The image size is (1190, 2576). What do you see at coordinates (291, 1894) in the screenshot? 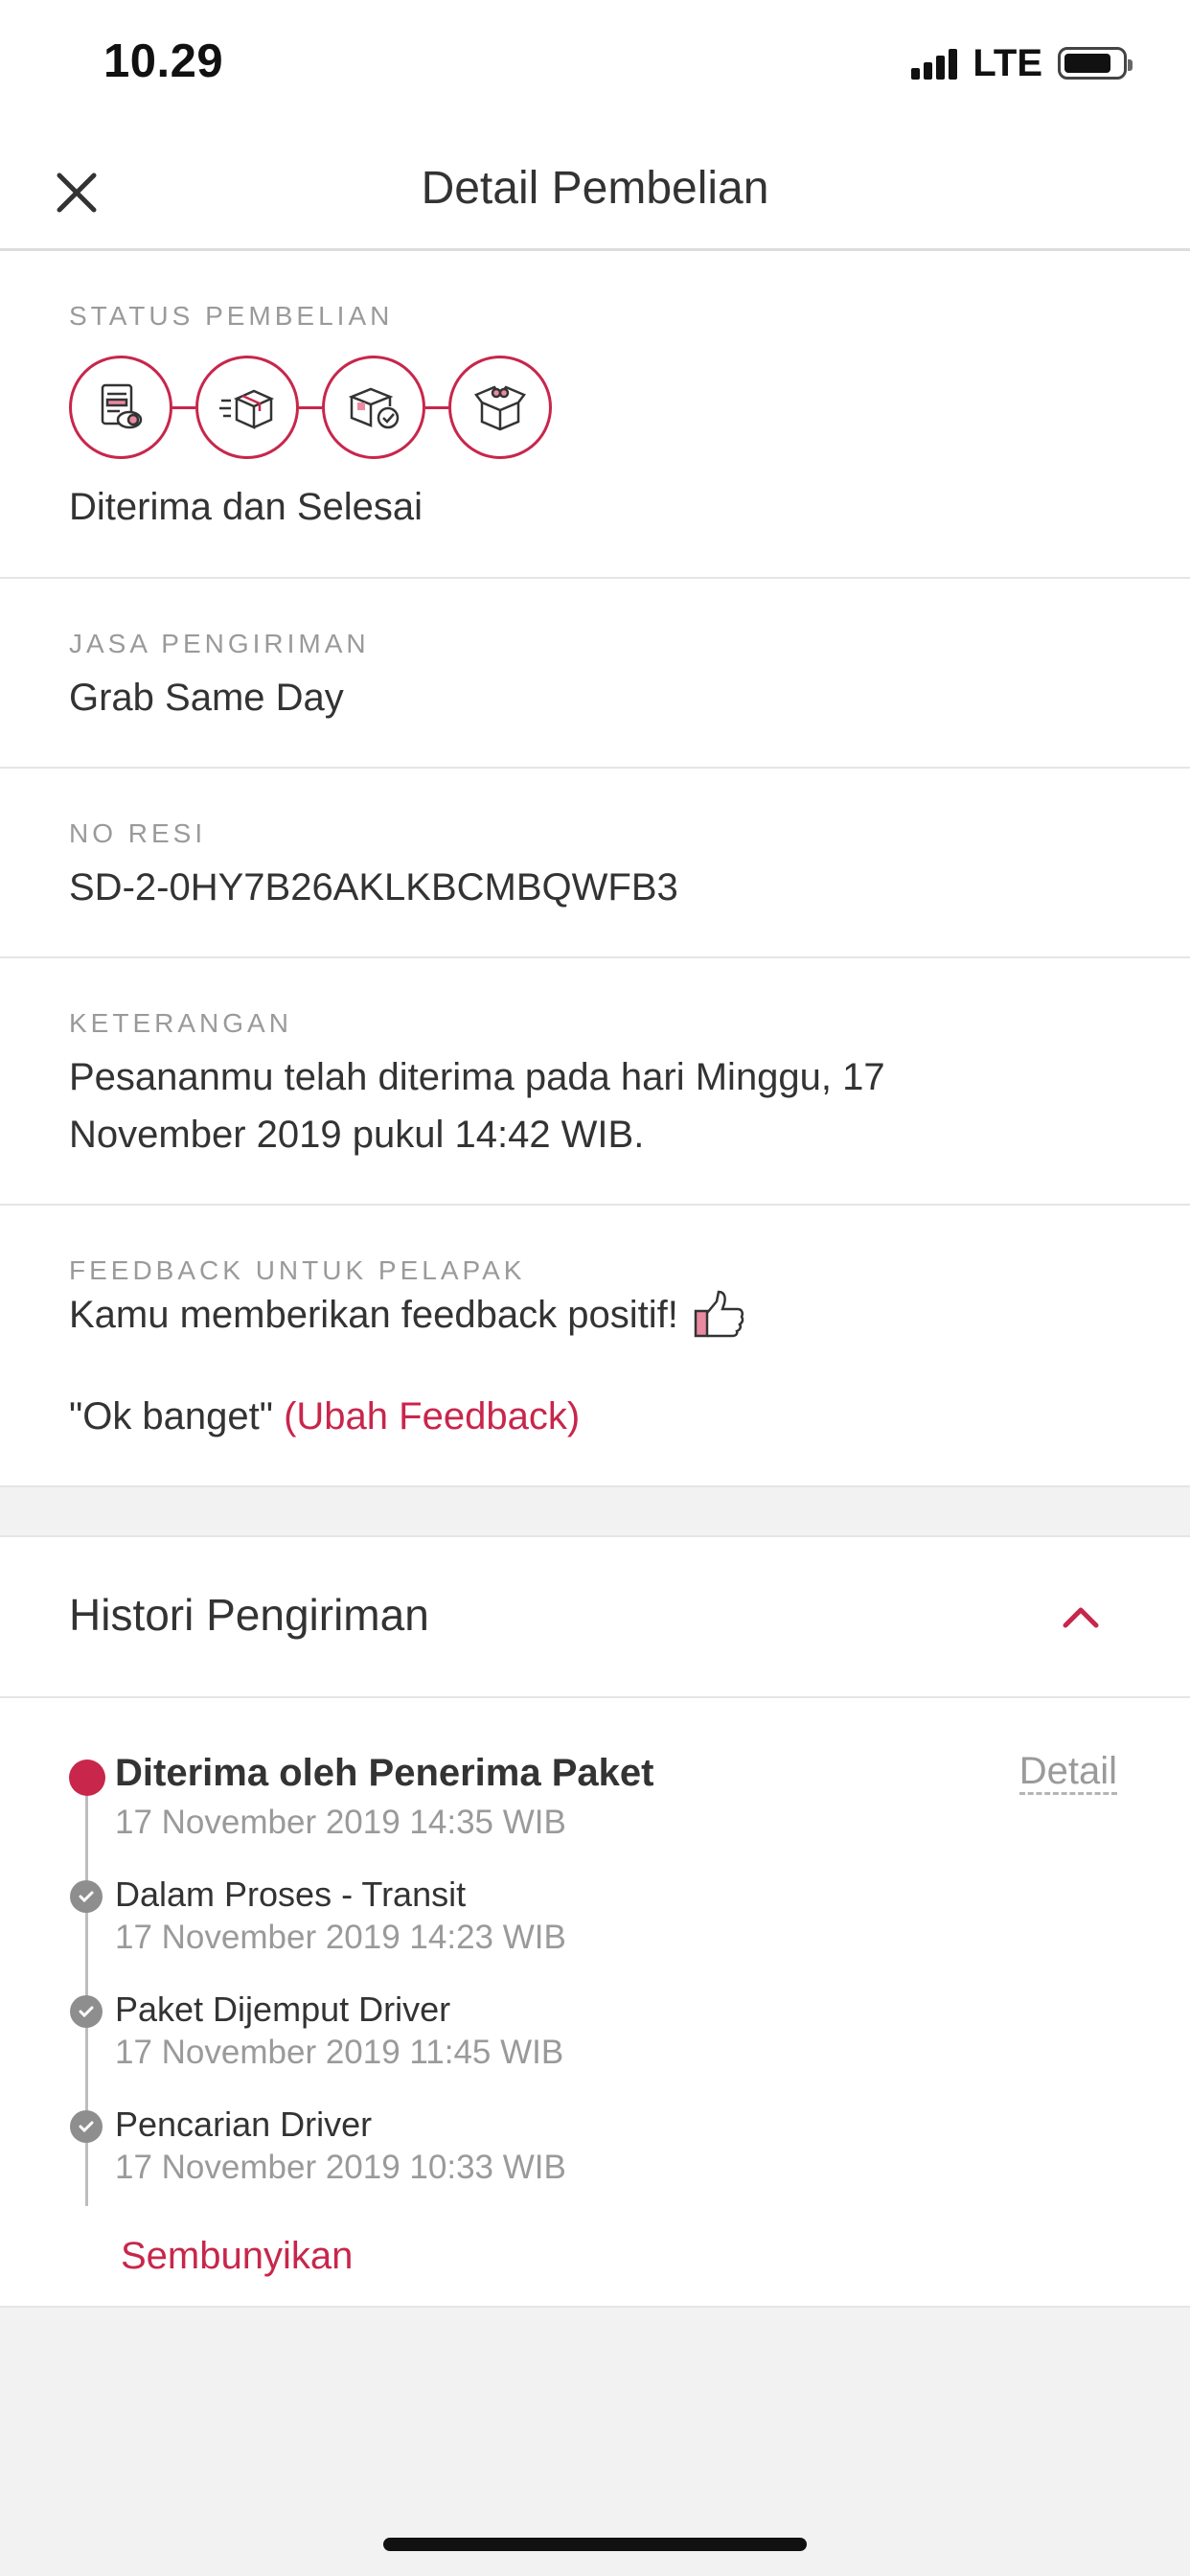
I see `timeline-item-title: Dalam Proses - Transit` at bounding box center [291, 1894].